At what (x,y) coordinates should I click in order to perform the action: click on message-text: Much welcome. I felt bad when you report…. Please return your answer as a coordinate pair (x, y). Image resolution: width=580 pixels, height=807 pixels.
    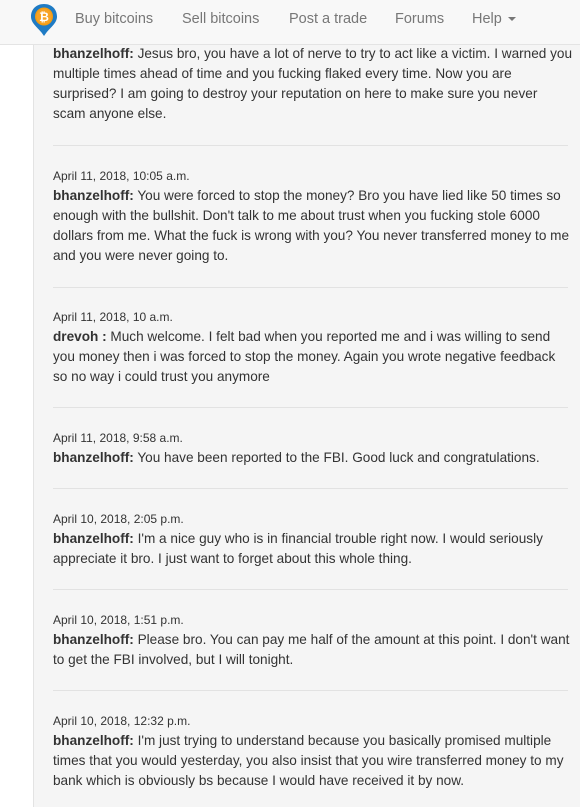
    Looking at the image, I should click on (304, 356).